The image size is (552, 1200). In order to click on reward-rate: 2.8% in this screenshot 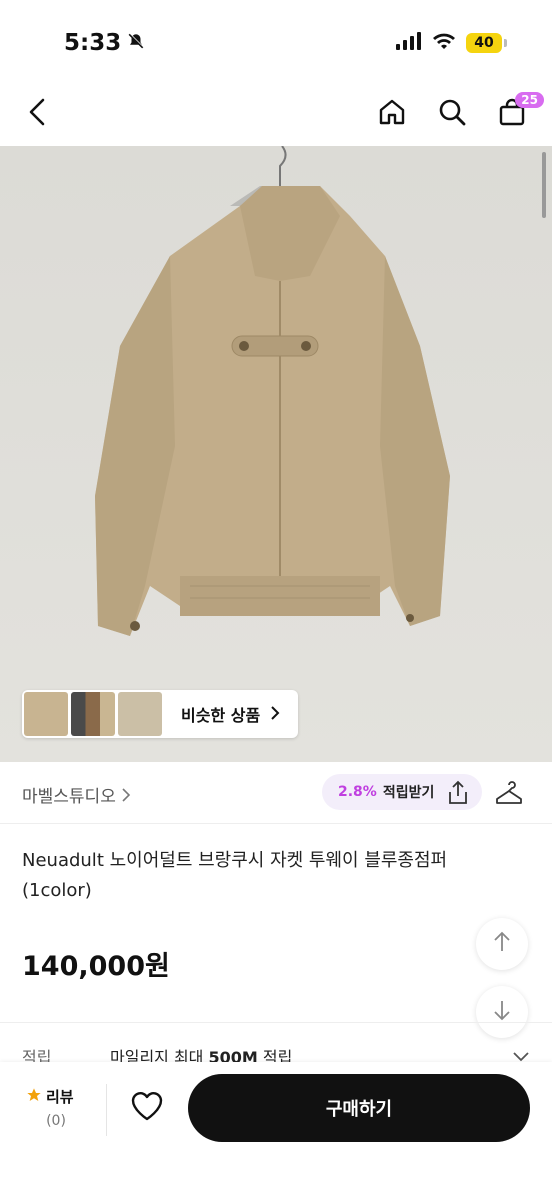, I will do `click(357, 792)`.